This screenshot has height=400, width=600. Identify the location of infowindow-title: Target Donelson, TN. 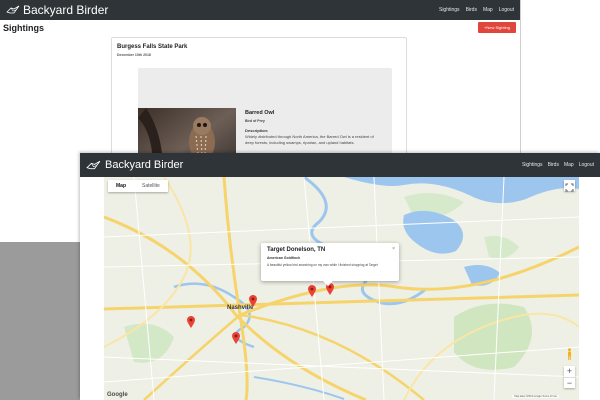
(296, 250).